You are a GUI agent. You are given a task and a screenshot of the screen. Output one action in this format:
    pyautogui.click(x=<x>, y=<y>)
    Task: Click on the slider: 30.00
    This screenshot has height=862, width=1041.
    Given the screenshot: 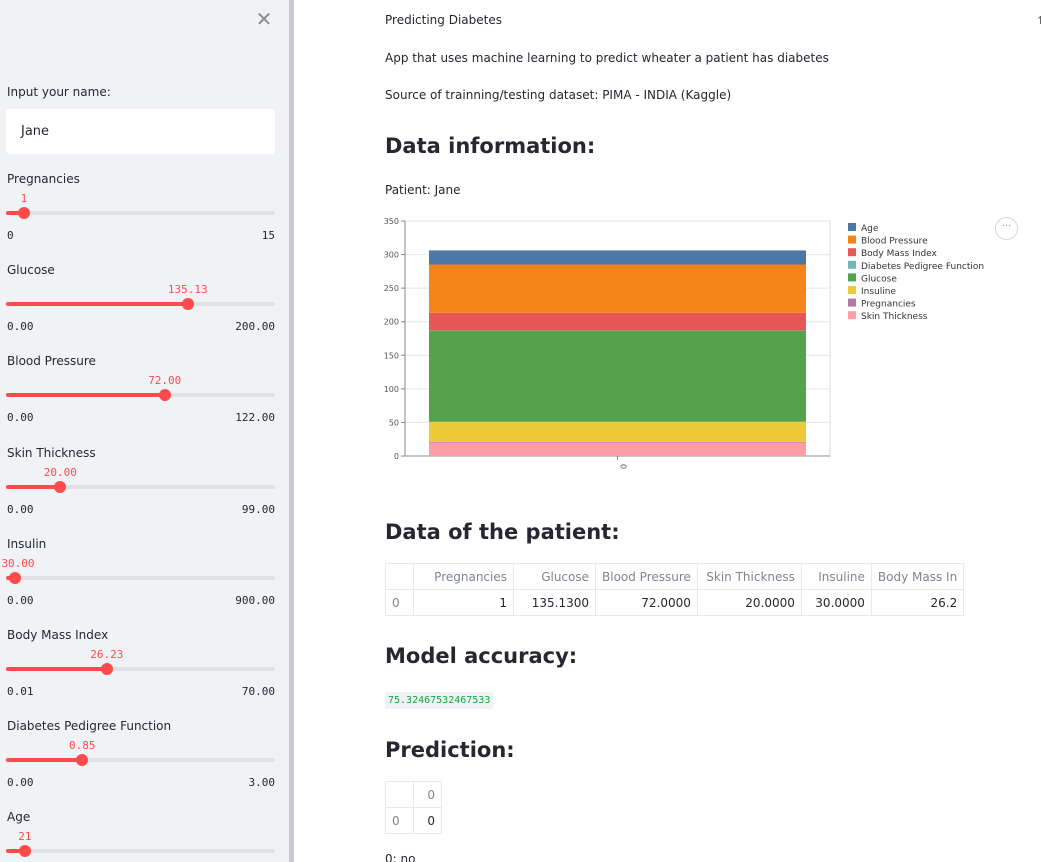 What is the action you would take?
    pyautogui.click(x=138, y=577)
    